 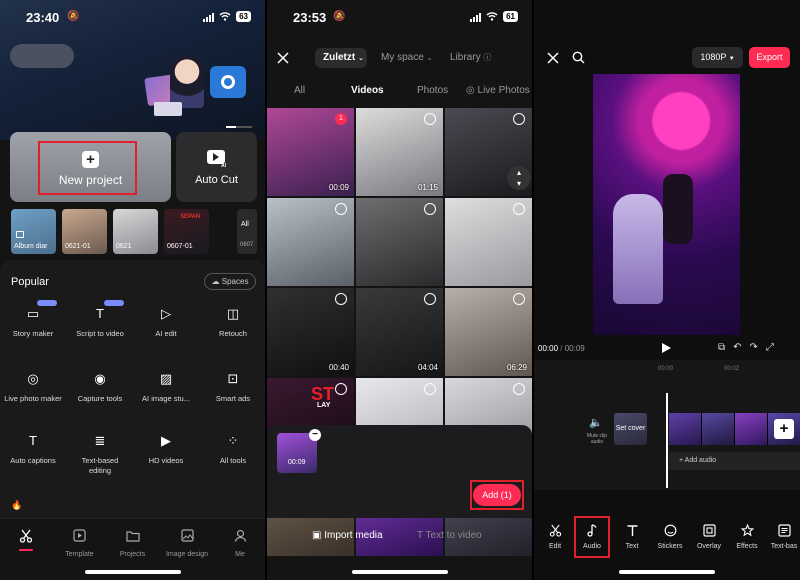 What do you see at coordinates (769, 57) in the screenshot?
I see `export-button: Export` at bounding box center [769, 57].